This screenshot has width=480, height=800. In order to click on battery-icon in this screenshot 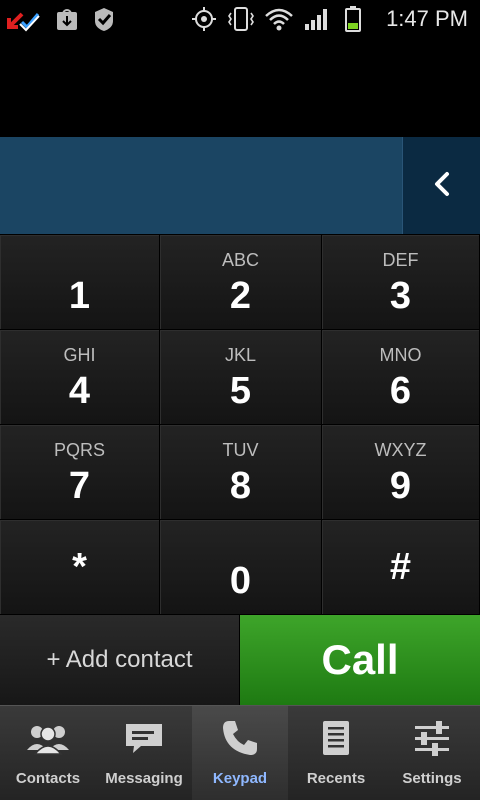, I will do `click(353, 19)`.